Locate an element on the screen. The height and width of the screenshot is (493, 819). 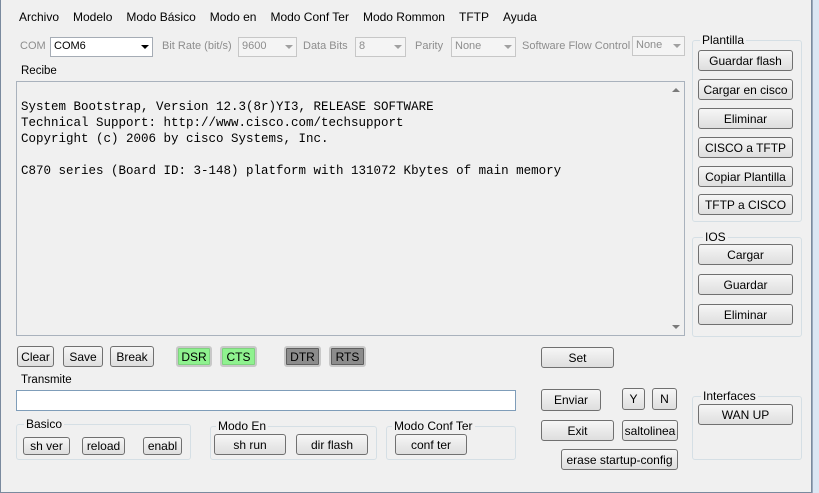
plantilla-eliminar-button: Eliminar is located at coordinates (745, 118).